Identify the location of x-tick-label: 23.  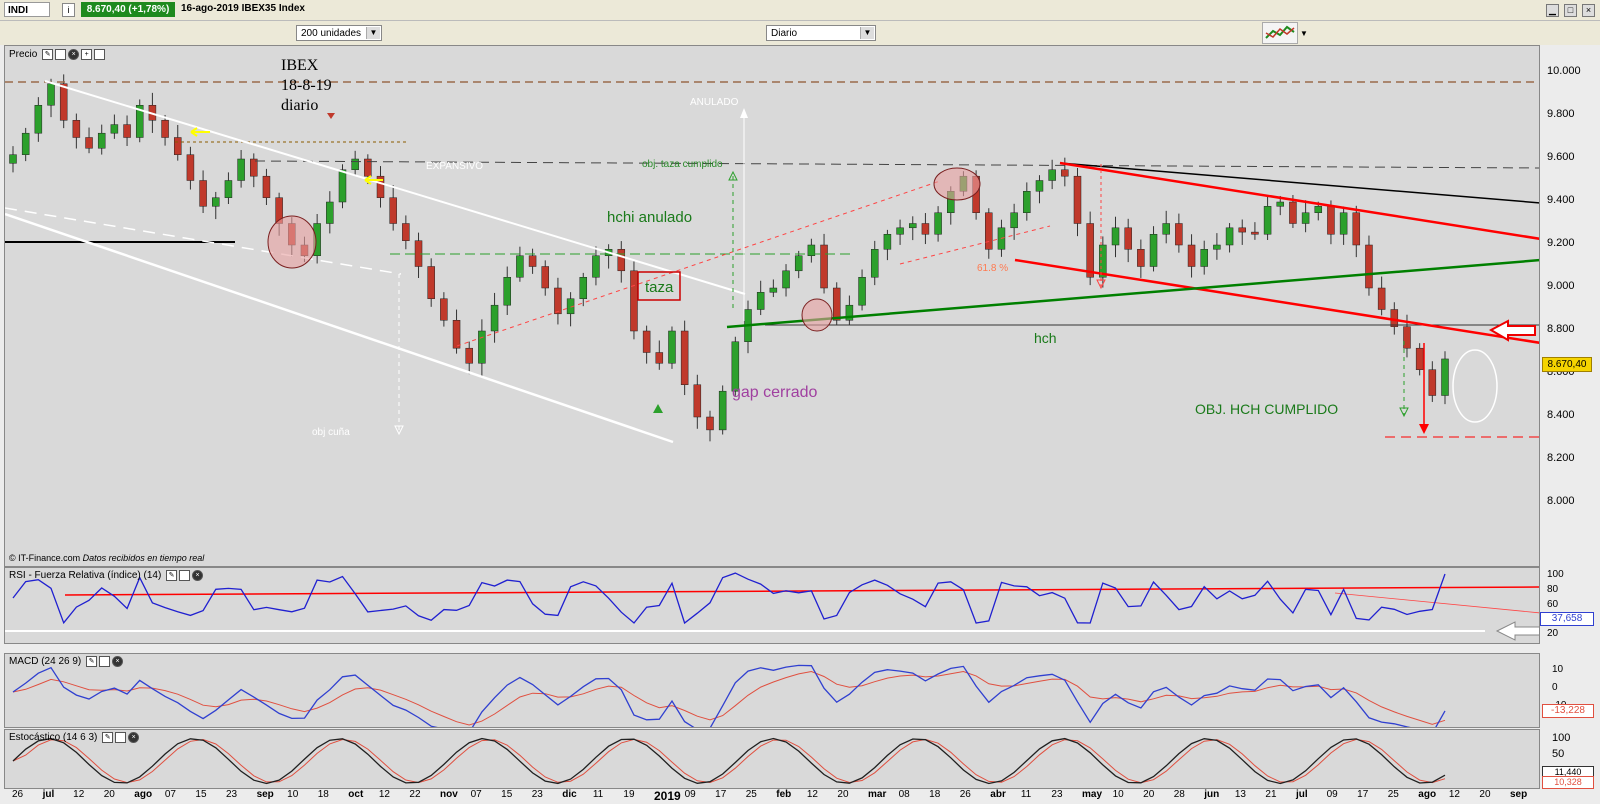
(1057, 794).